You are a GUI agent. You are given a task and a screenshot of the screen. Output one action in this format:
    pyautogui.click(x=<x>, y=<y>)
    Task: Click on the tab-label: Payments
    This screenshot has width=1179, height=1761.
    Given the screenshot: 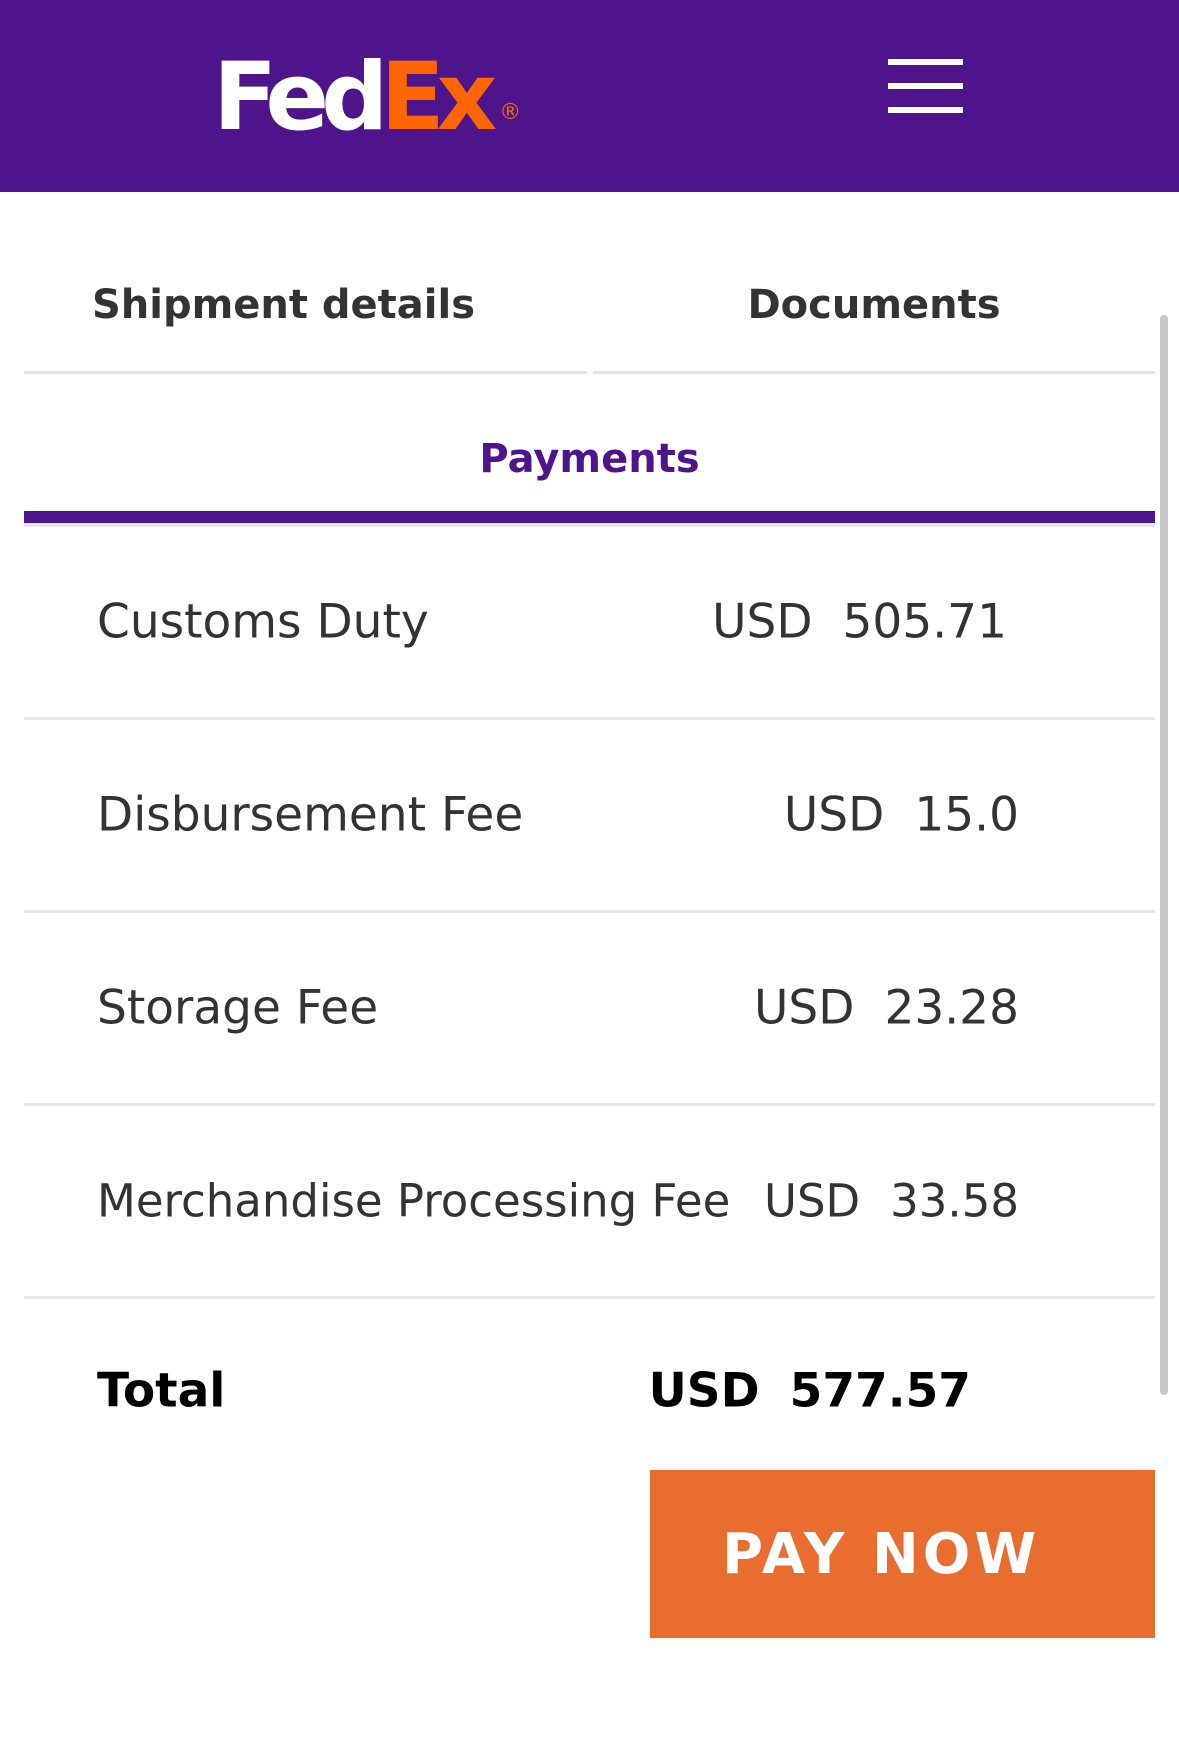 What is the action you would take?
    pyautogui.click(x=589, y=459)
    